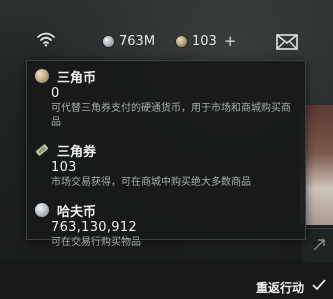 Image resolution: width=333 pixels, height=299 pixels. Describe the element at coordinates (163, 225) in the screenshot. I see `currency-entry: 哈夫币 763,130,912 可在交易行购买物品` at that location.